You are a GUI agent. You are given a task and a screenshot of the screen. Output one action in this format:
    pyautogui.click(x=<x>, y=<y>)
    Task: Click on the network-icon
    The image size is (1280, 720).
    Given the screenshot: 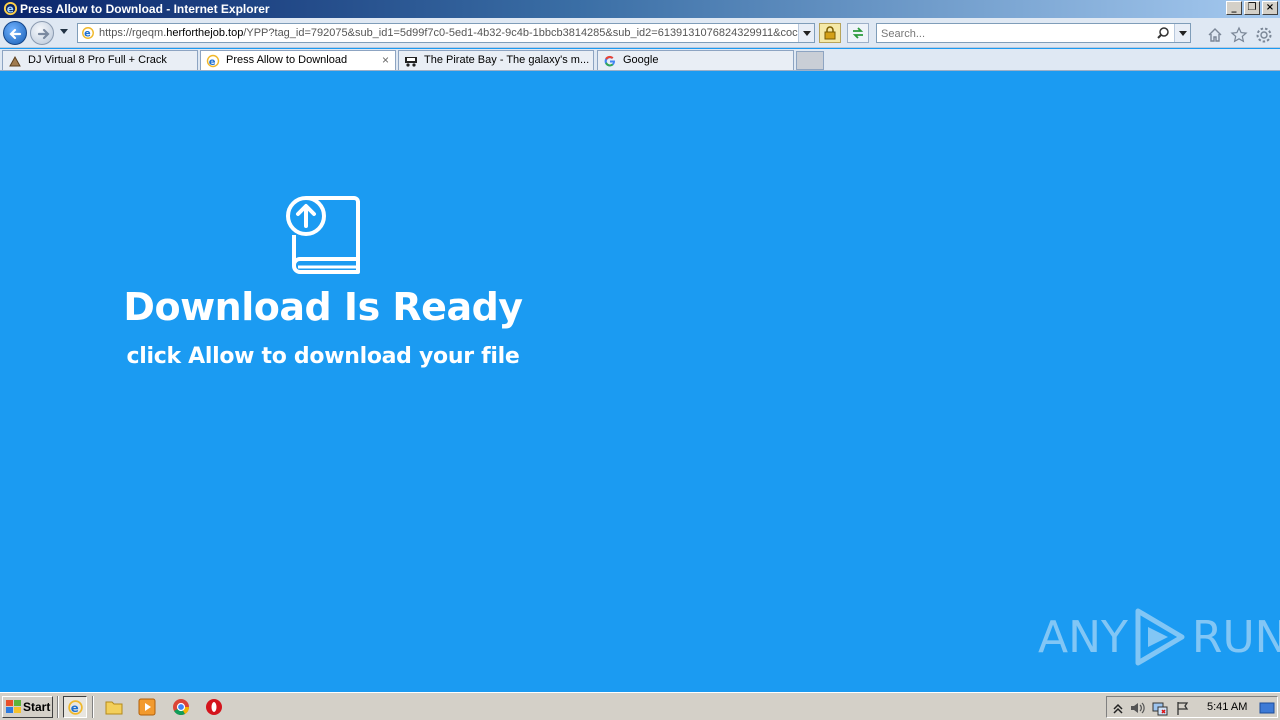 What is the action you would take?
    pyautogui.click(x=1160, y=708)
    